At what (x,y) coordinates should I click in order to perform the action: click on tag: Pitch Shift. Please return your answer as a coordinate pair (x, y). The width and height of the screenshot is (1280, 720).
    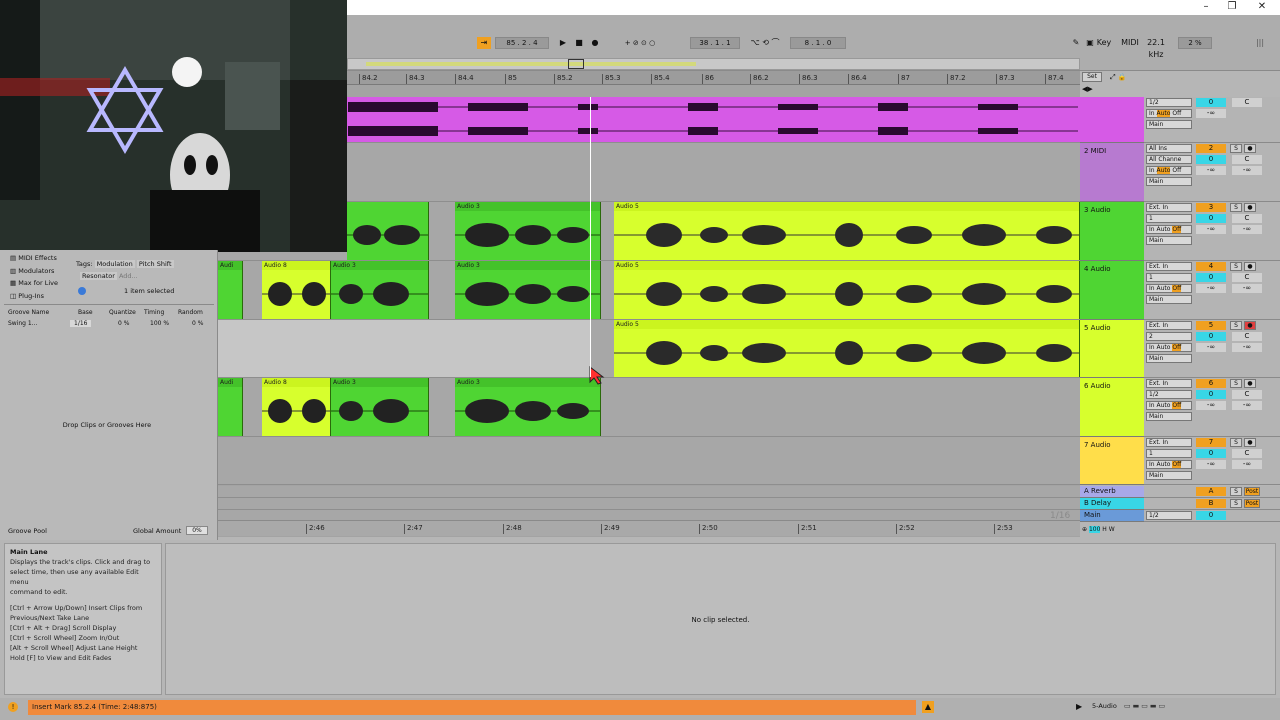
    Looking at the image, I should click on (155, 264).